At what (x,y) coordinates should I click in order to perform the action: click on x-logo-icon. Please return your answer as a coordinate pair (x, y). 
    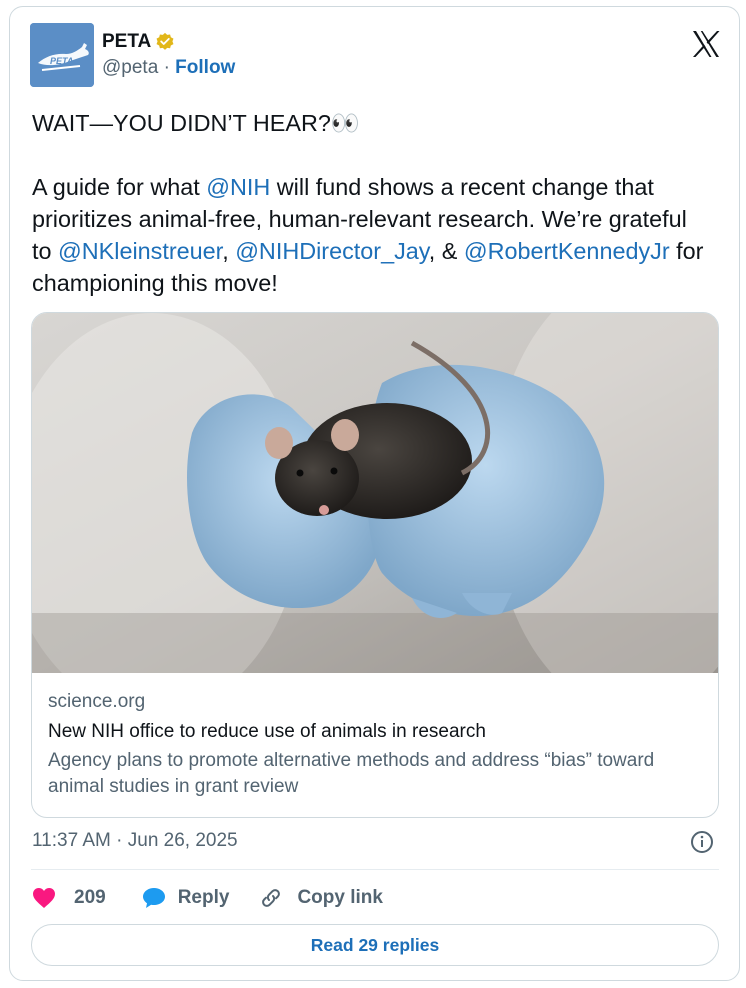
    Looking at the image, I should click on (706, 44).